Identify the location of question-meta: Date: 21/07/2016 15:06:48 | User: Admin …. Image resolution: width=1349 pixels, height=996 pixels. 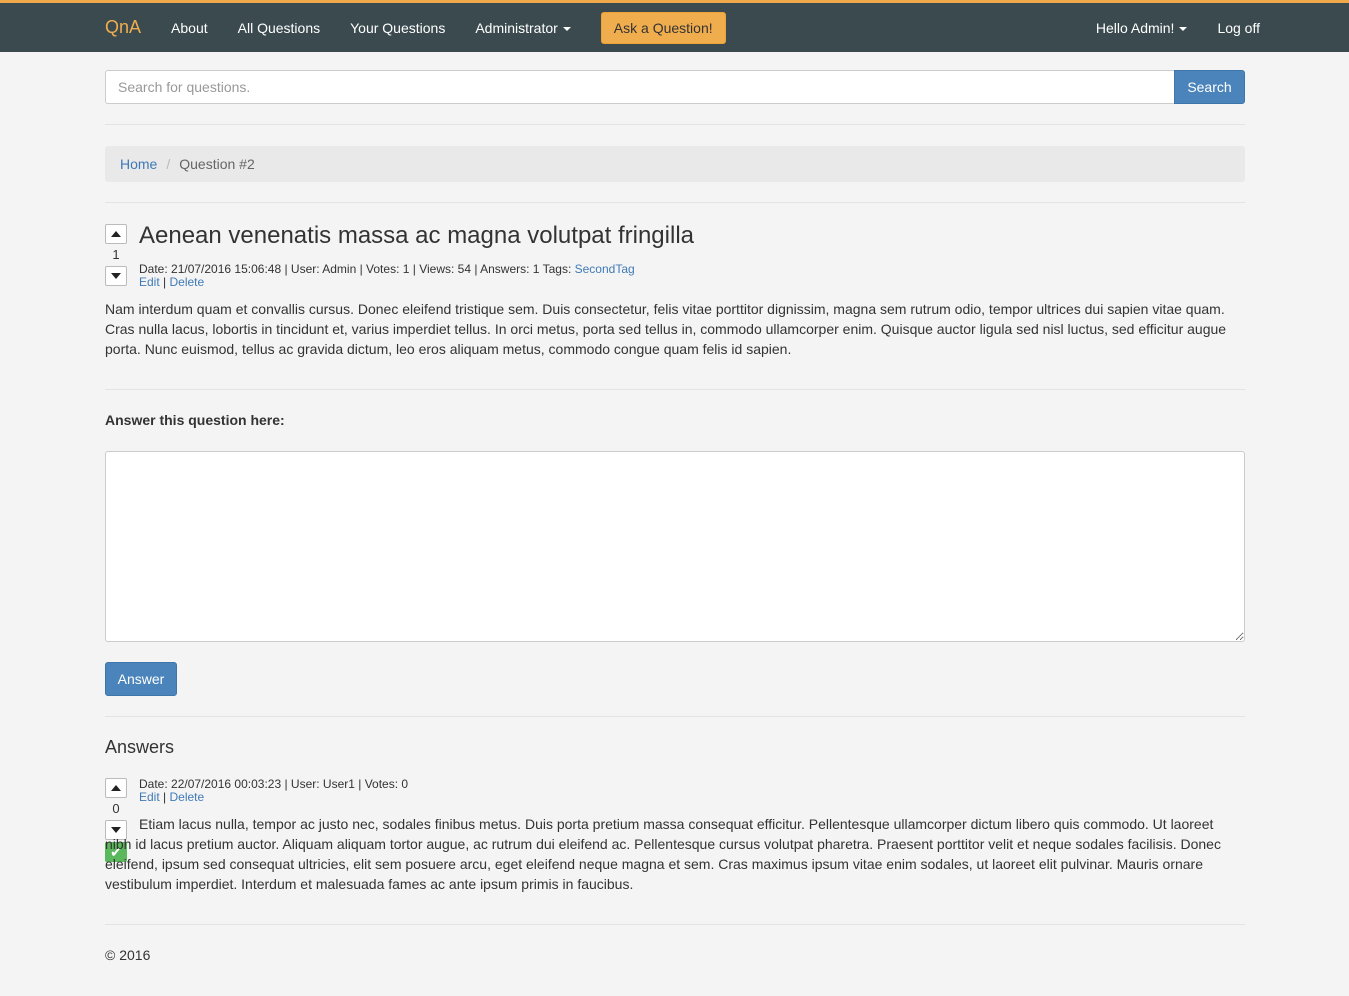
(387, 276).